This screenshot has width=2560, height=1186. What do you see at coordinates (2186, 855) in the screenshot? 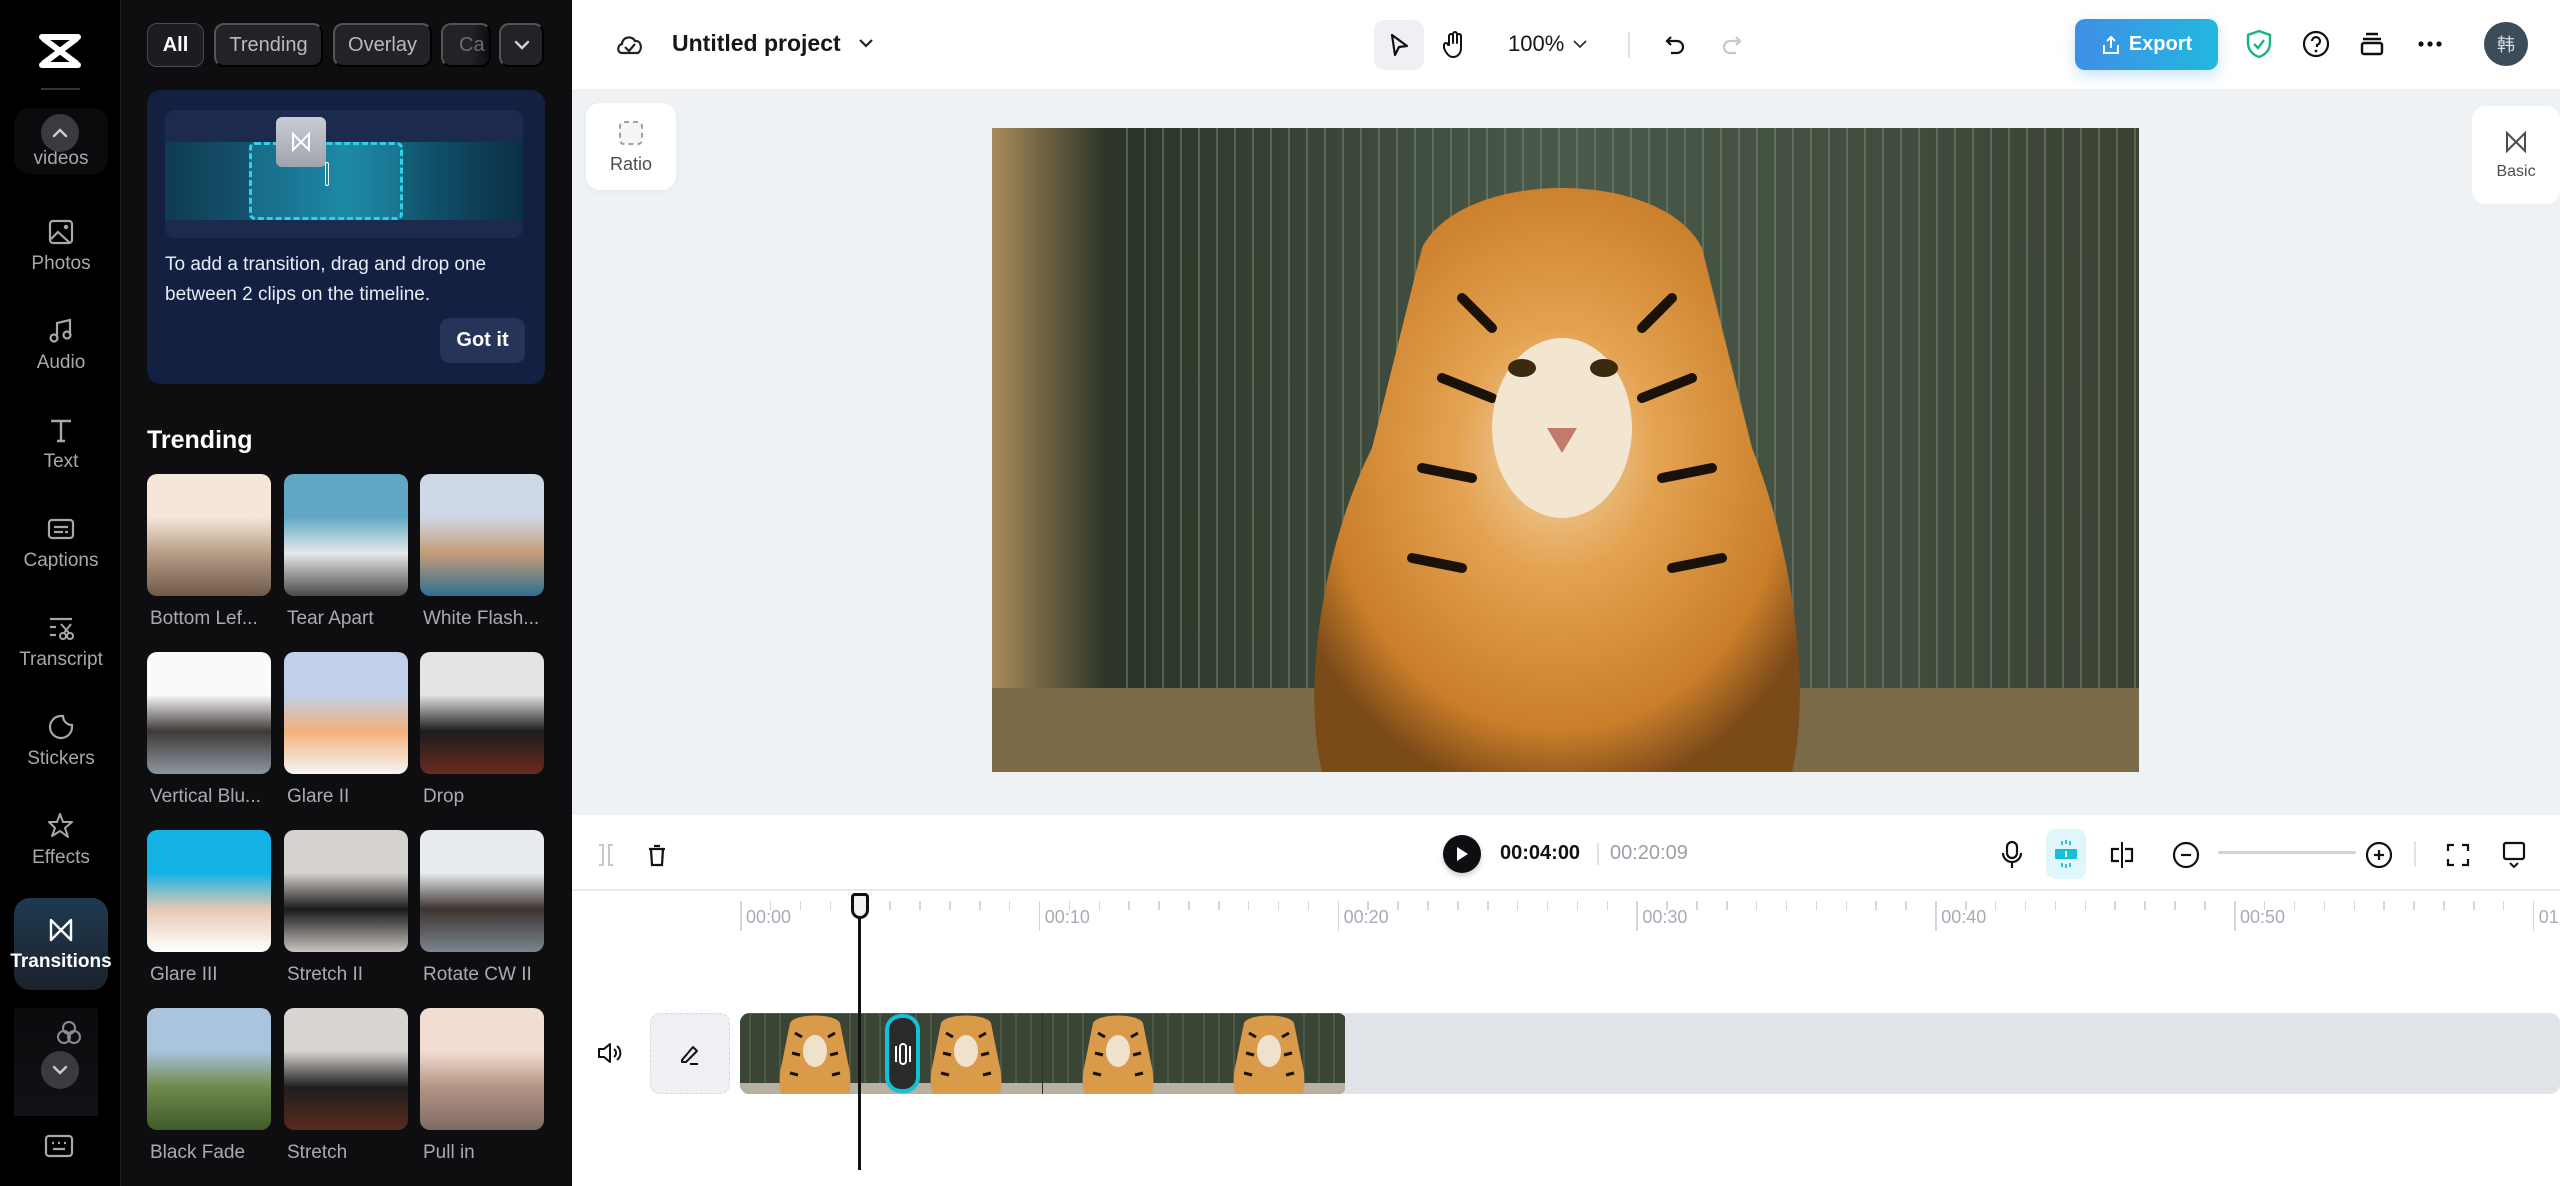
I see `zoom-out-button` at bounding box center [2186, 855].